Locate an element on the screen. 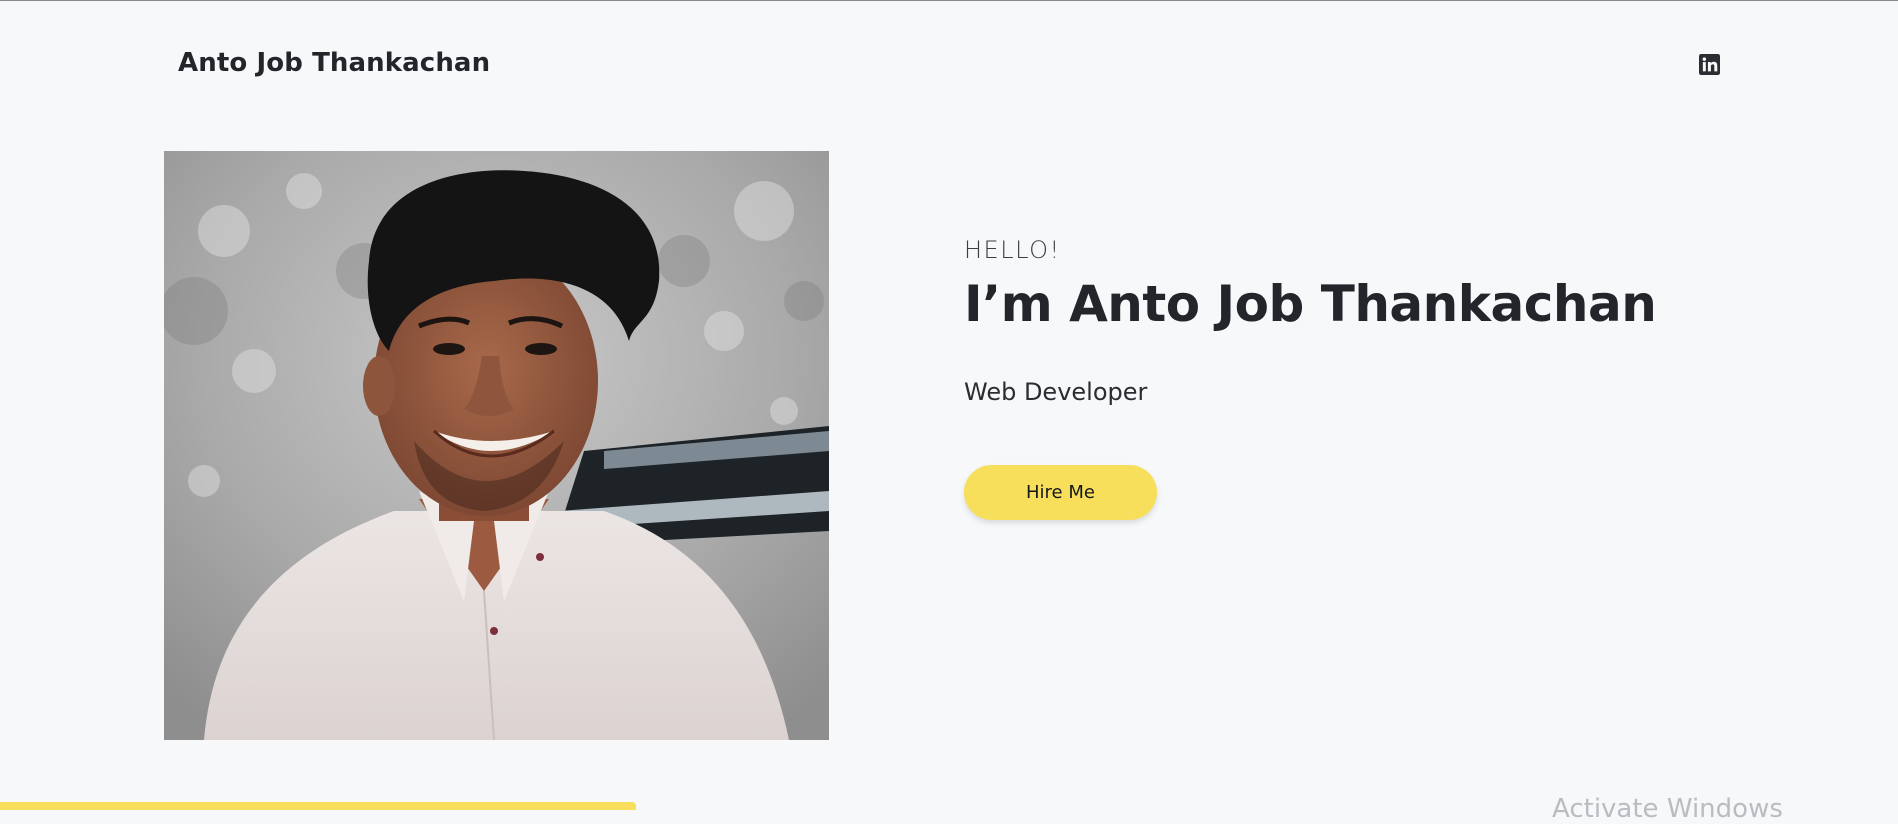 Image resolution: width=1898 pixels, height=824 pixels. linkedin-icon is located at coordinates (1709, 64).